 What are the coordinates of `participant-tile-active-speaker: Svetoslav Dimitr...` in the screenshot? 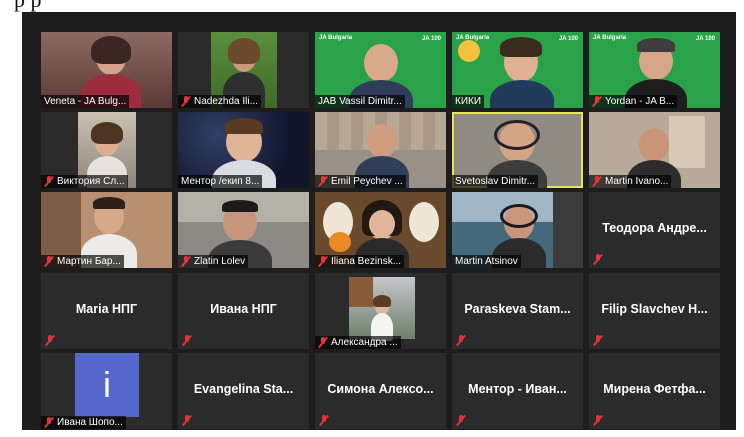 It's located at (517, 150).